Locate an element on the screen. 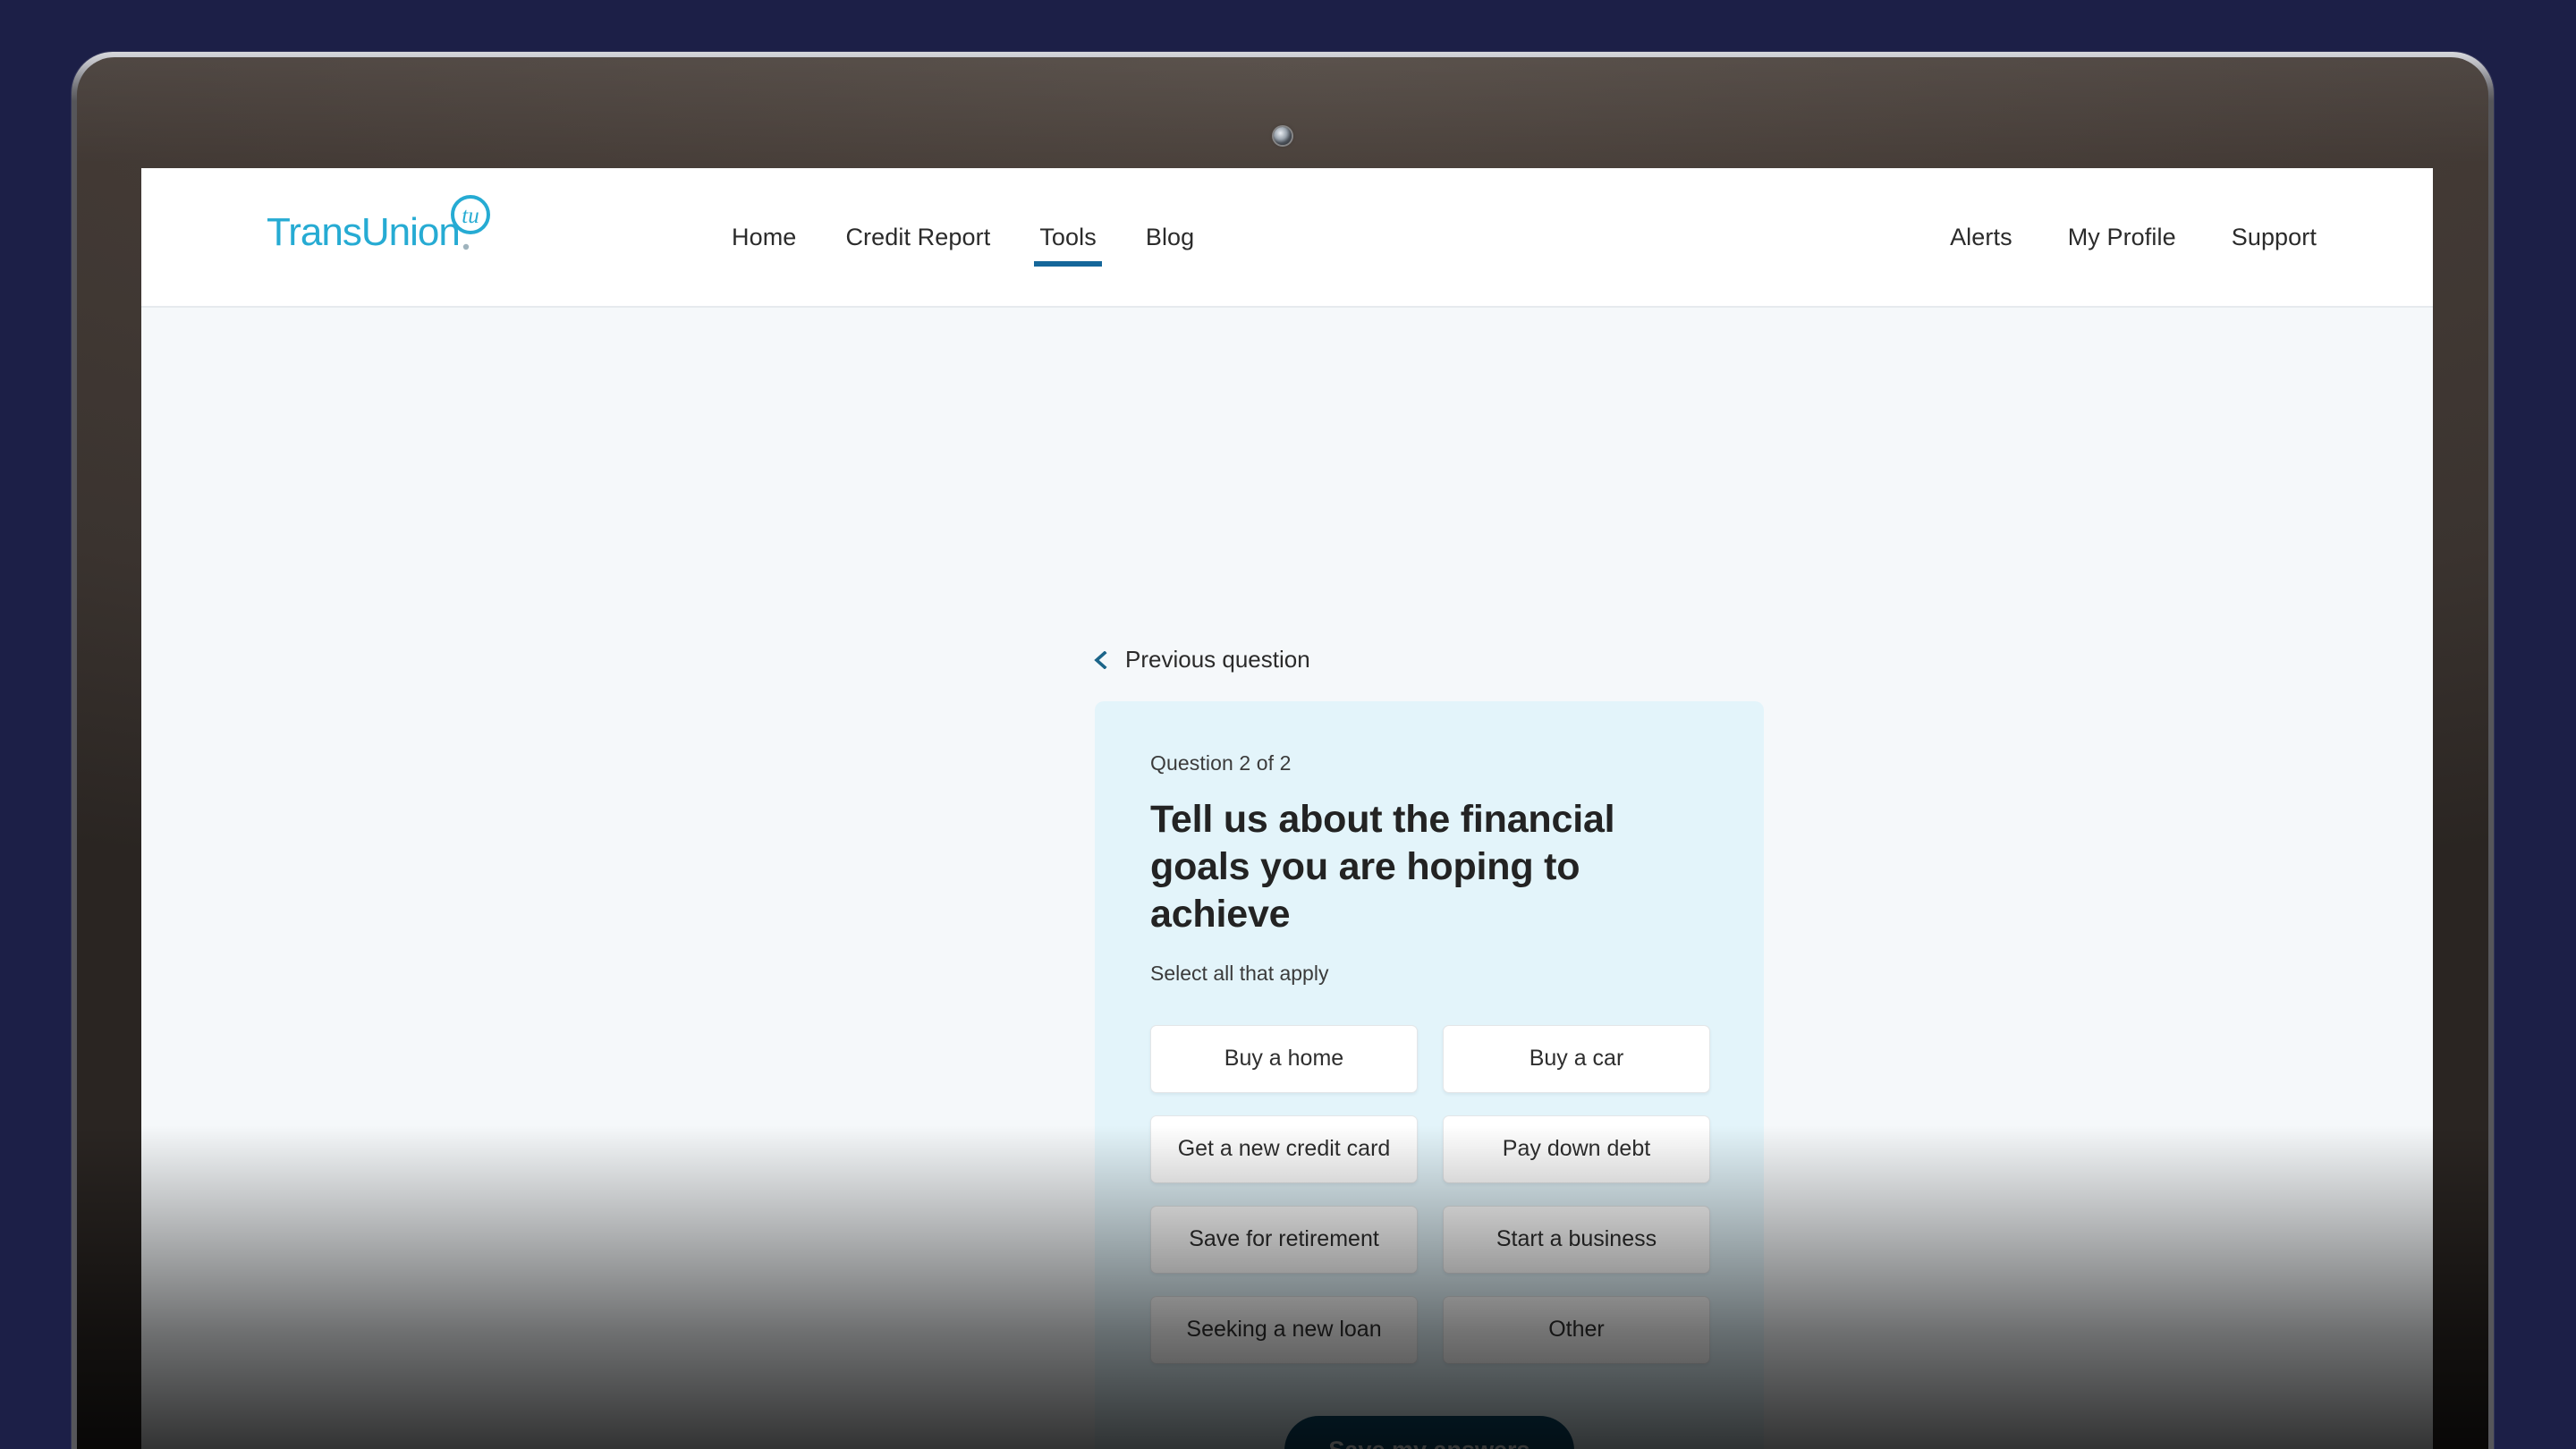  nav-item-home: Home is located at coordinates (764, 237).